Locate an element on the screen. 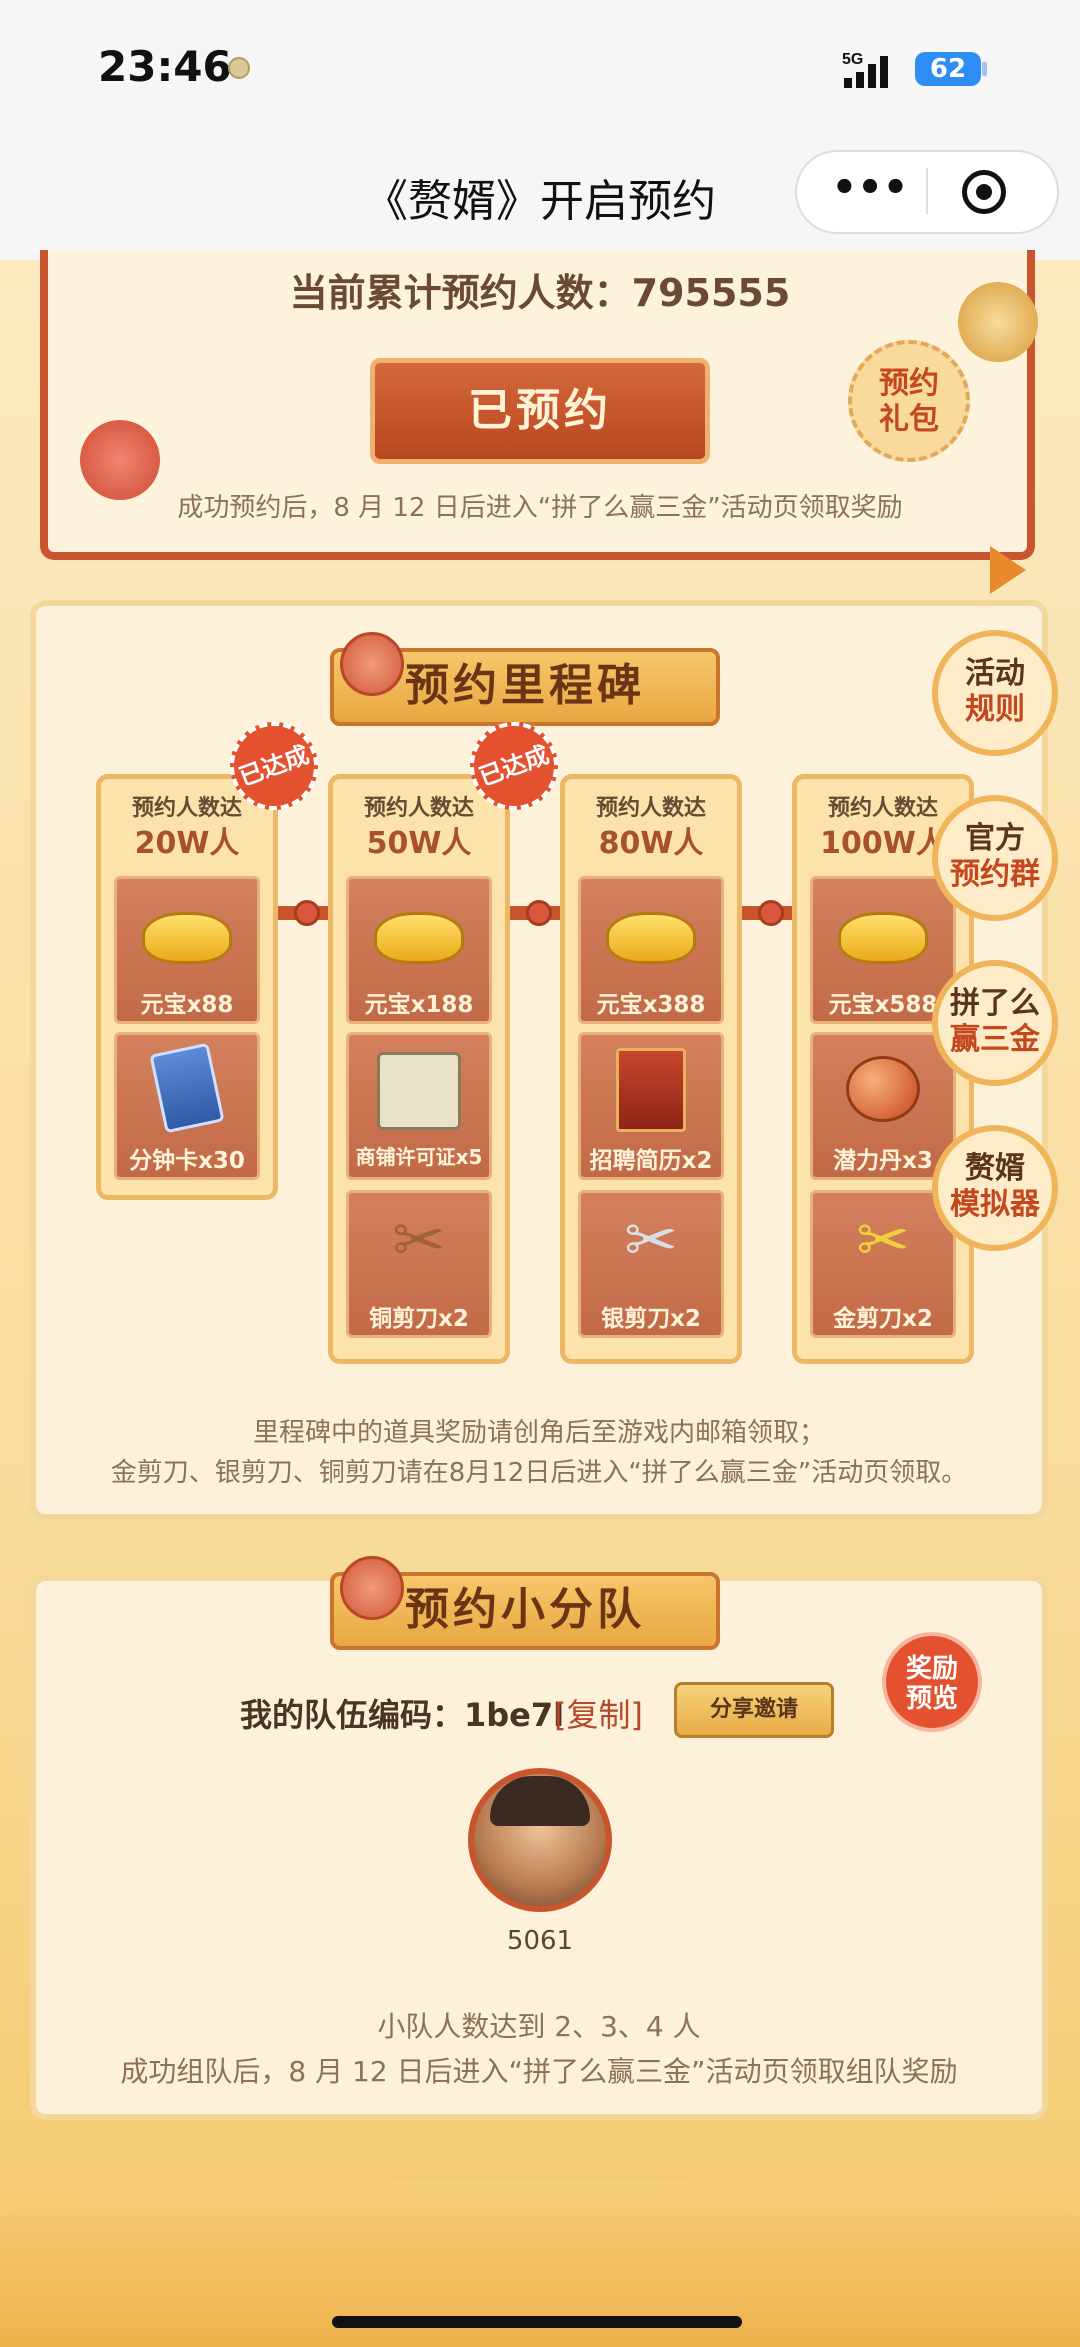 The height and width of the screenshot is (2347, 1080). gift-package-button: 预约礼包 is located at coordinates (909, 401).